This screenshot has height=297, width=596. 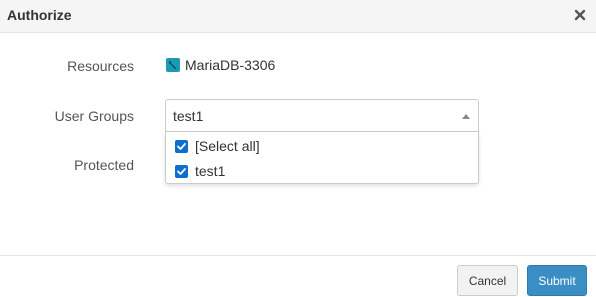 I want to click on dropdown-option-label: test1, so click(x=210, y=171).